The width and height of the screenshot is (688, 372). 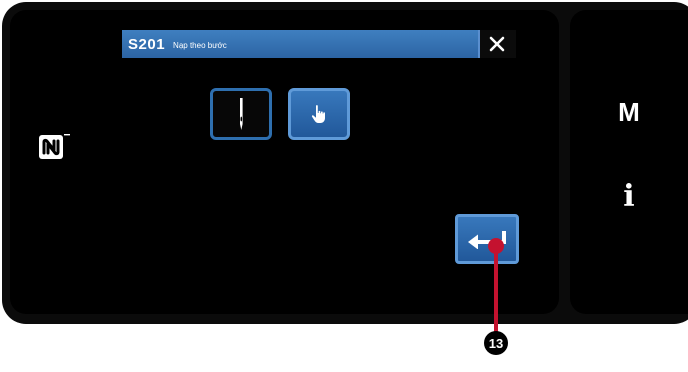 I want to click on info-button: i, so click(x=629, y=196).